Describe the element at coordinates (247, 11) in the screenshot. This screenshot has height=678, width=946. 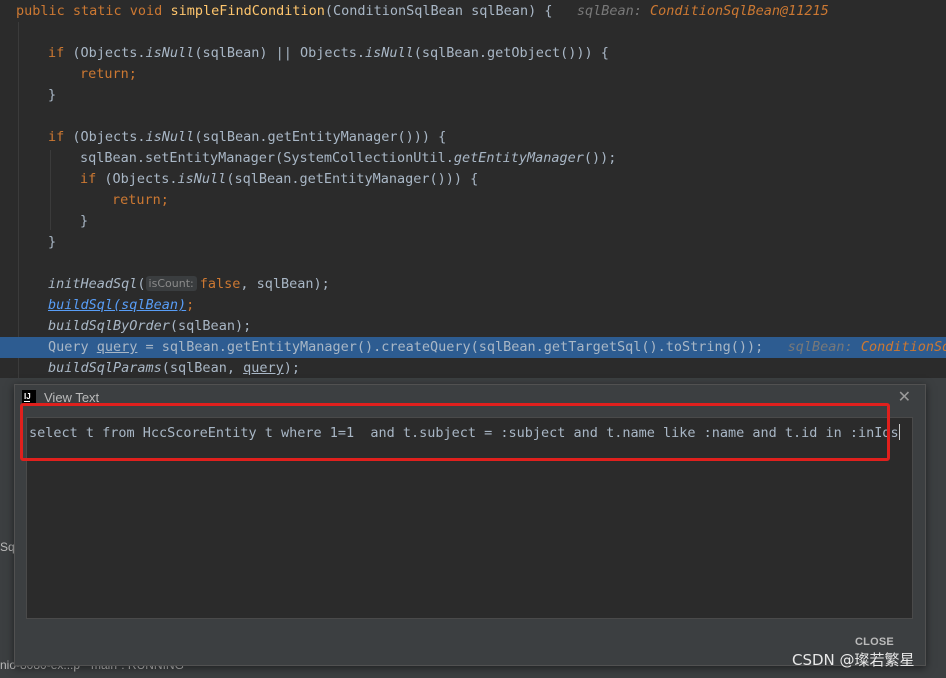
I see `method-name: simpleFindCondition` at that location.